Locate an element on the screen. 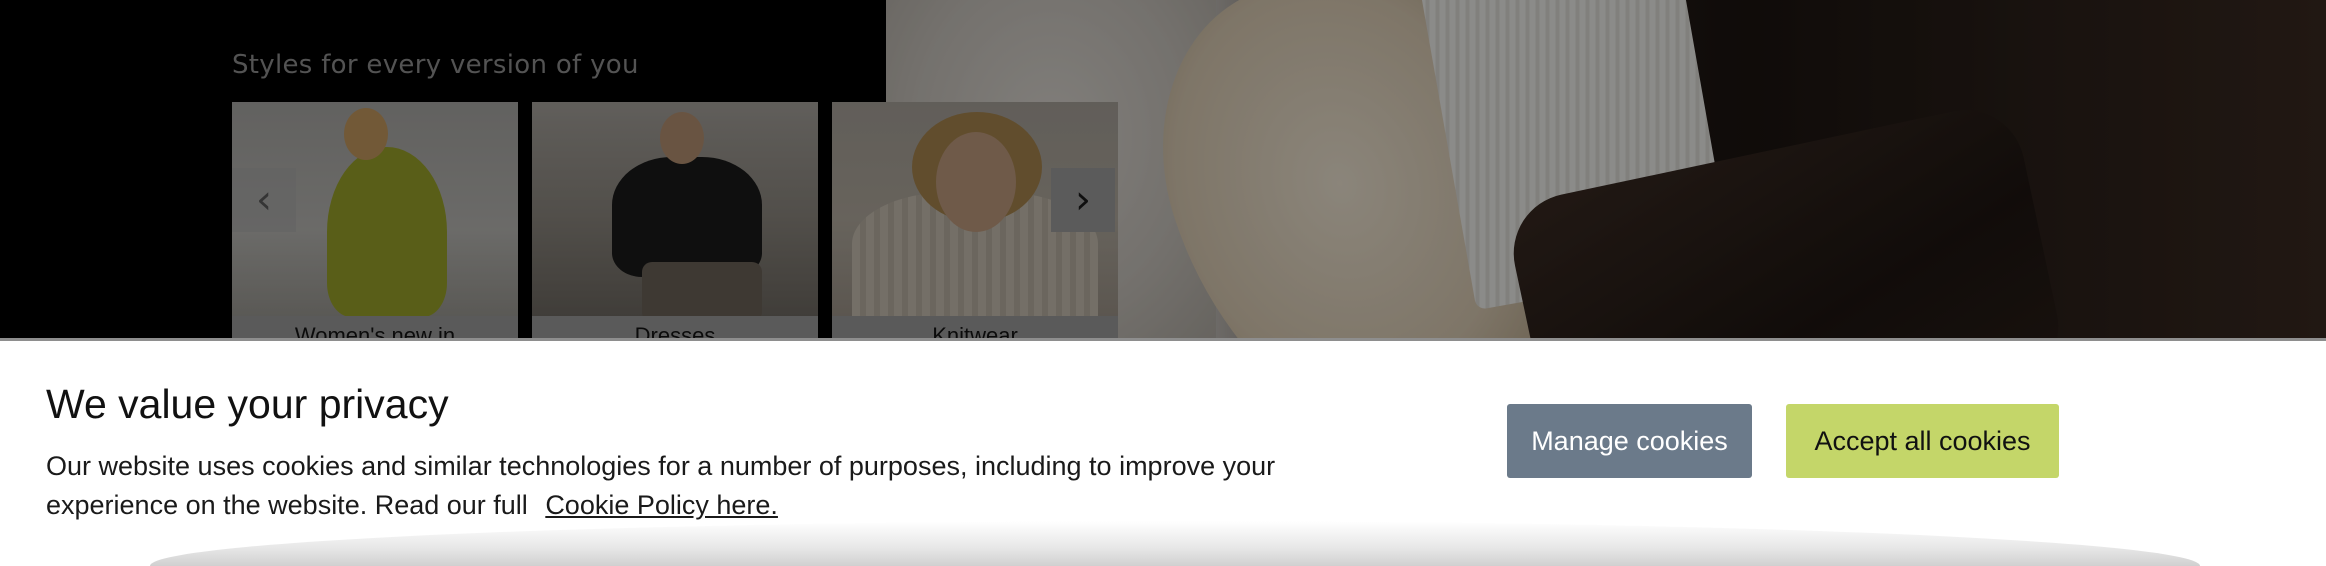 The height and width of the screenshot is (566, 2326). cookie-banner-title: We value your privacy is located at coordinates (247, 404).